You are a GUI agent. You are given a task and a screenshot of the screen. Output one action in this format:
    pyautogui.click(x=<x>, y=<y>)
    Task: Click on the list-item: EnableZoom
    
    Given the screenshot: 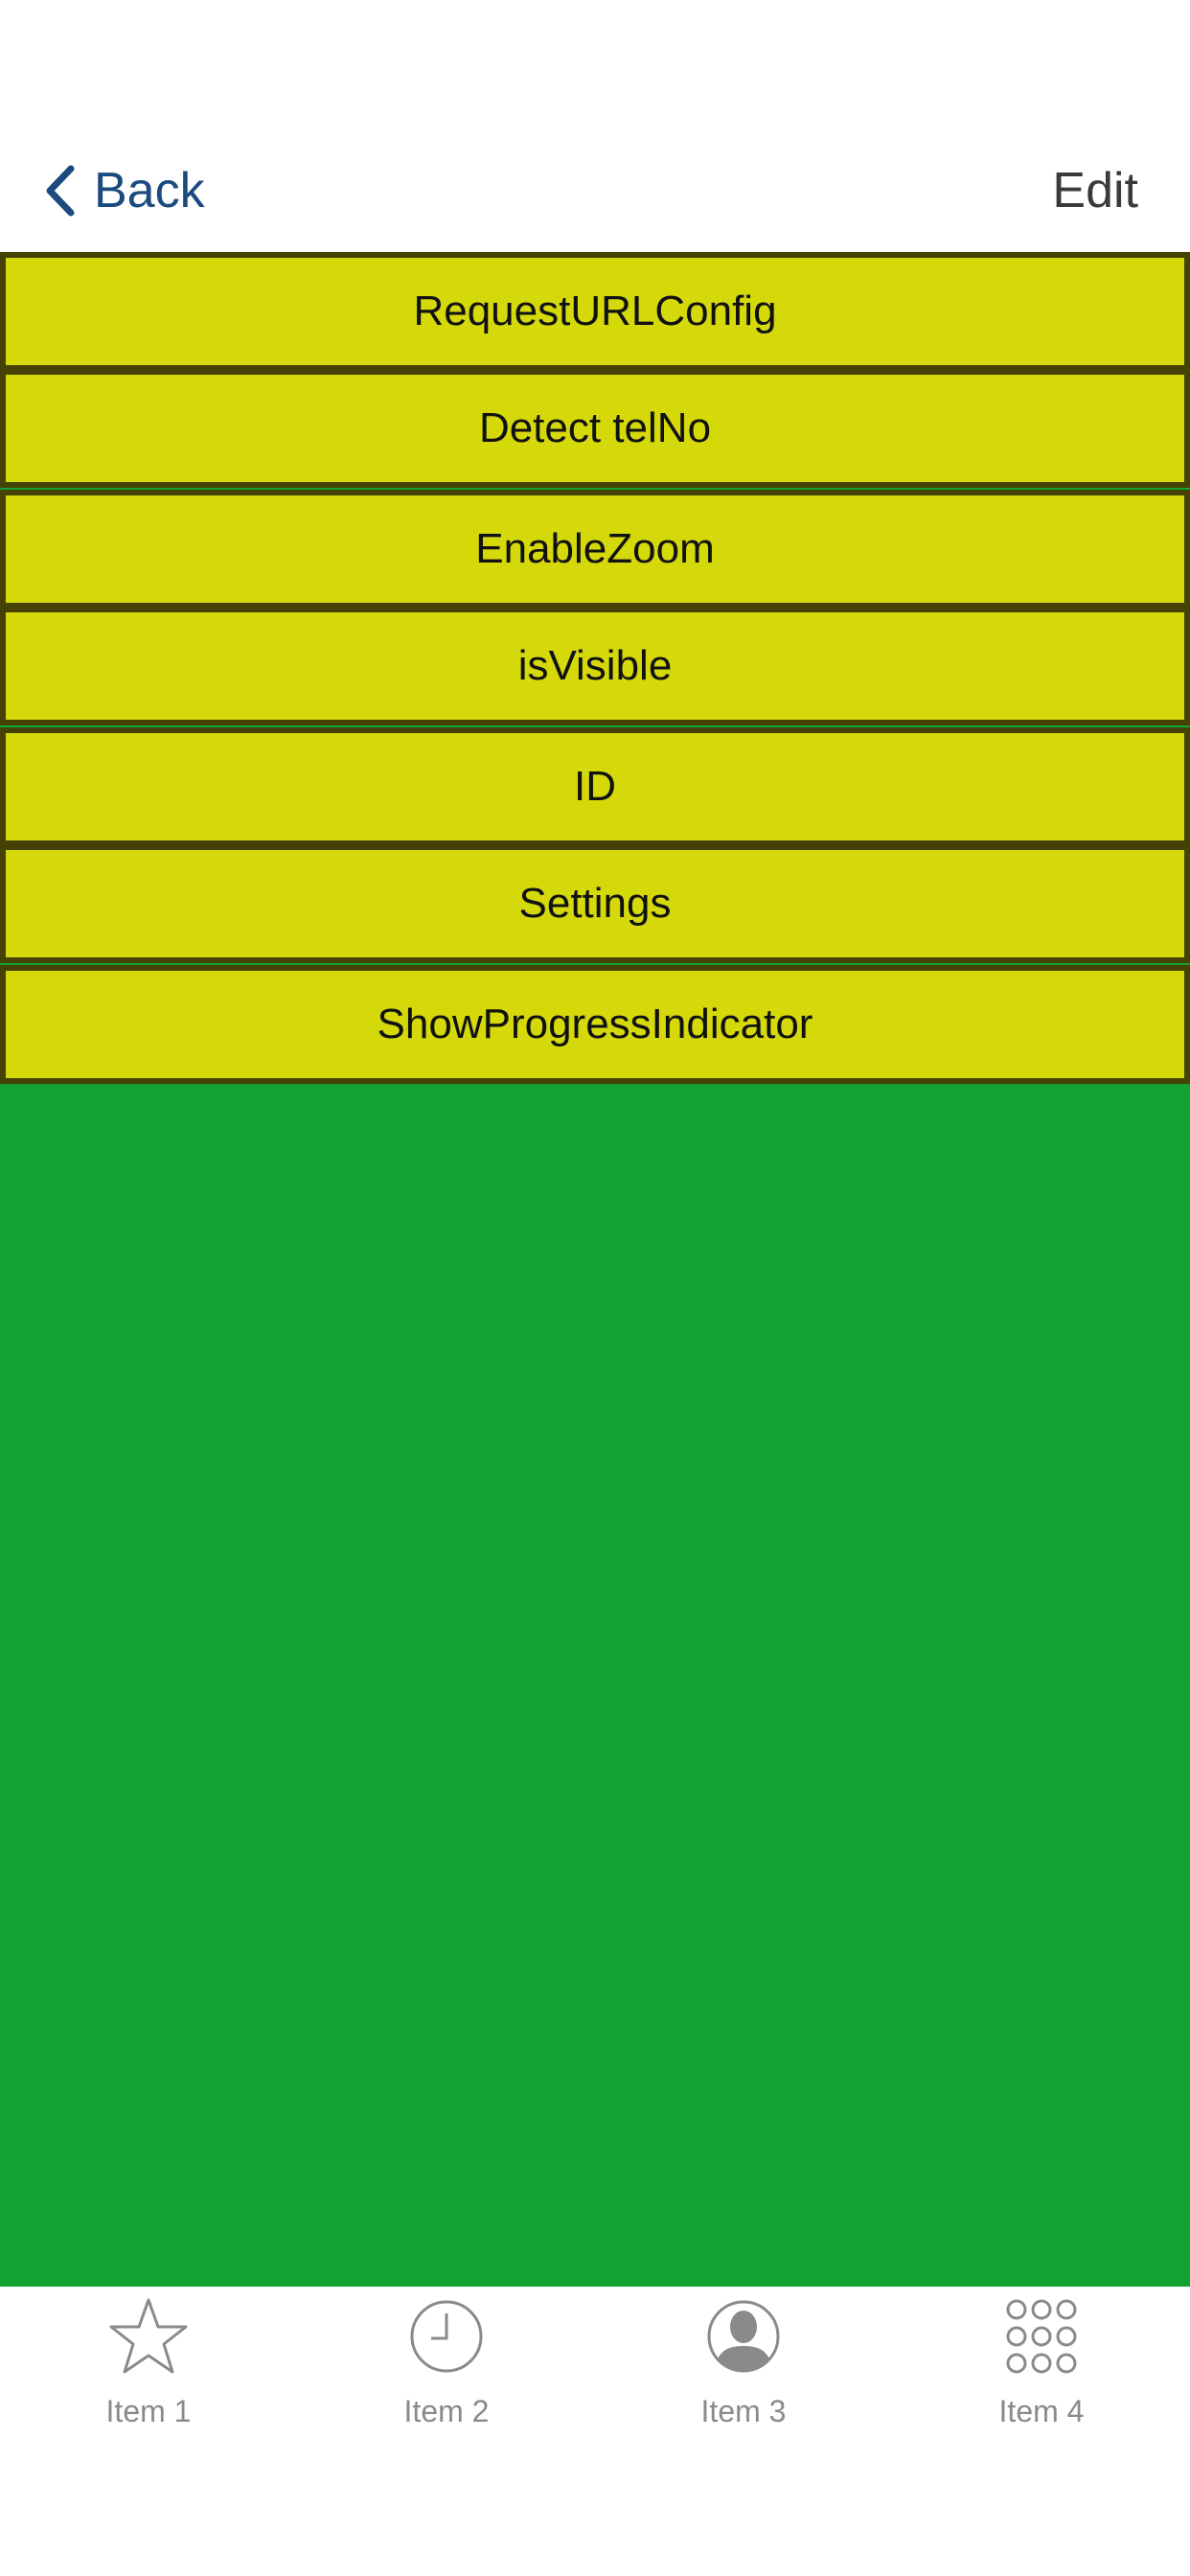 What is the action you would take?
    pyautogui.click(x=595, y=549)
    